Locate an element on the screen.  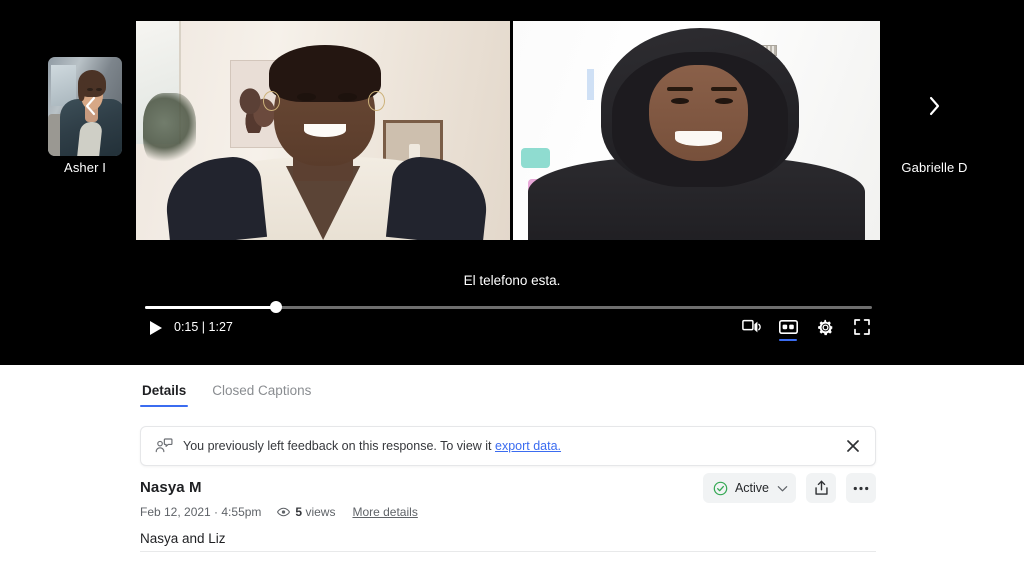
chevron-left-icon is located at coordinates (90, 106).